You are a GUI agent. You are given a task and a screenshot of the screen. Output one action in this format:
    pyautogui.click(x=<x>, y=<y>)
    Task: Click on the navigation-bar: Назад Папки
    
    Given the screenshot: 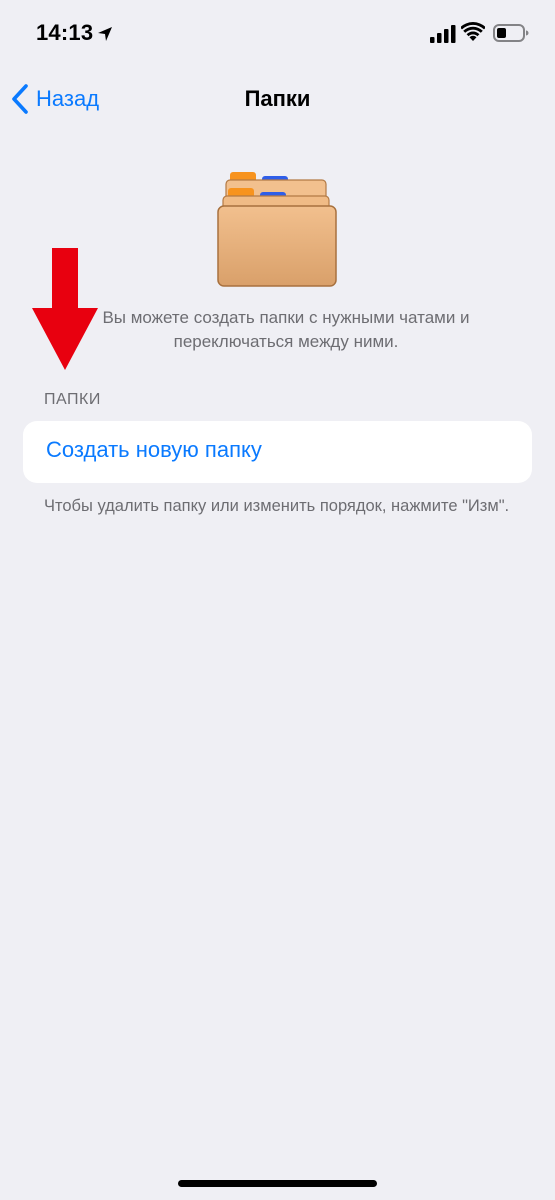 What is the action you would take?
    pyautogui.click(x=277, y=99)
    